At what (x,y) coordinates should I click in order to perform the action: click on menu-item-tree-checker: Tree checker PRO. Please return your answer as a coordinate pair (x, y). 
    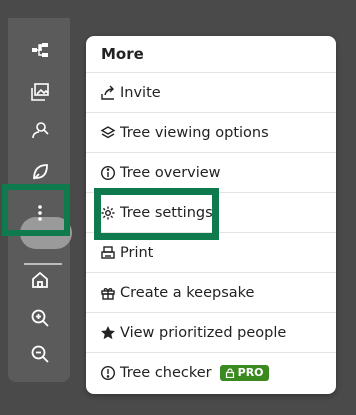
    Looking at the image, I should click on (211, 373).